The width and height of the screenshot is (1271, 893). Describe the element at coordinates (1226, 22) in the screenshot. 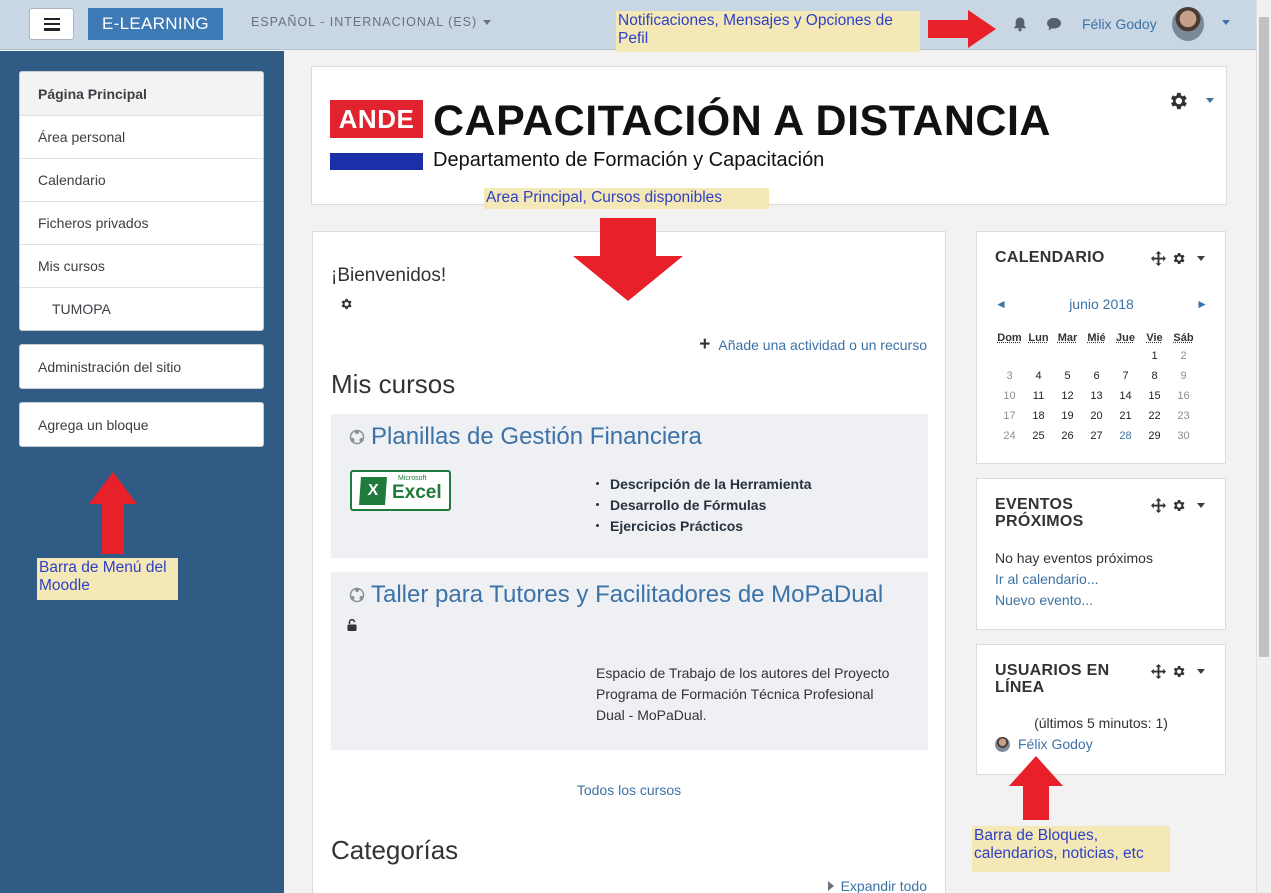

I see `user-menu-chevron-icon` at that location.